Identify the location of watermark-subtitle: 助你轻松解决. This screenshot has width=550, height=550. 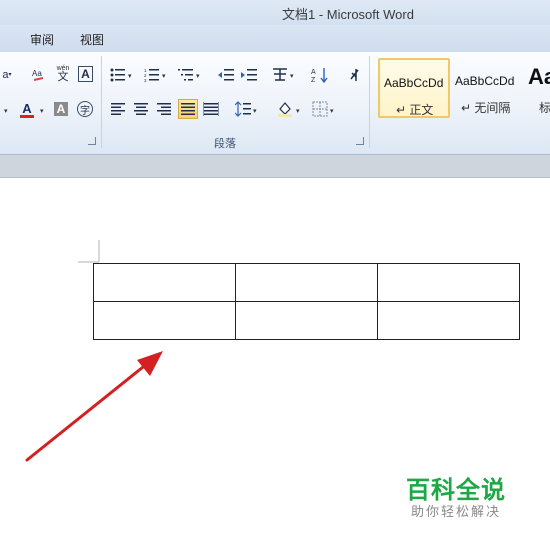
(456, 511).